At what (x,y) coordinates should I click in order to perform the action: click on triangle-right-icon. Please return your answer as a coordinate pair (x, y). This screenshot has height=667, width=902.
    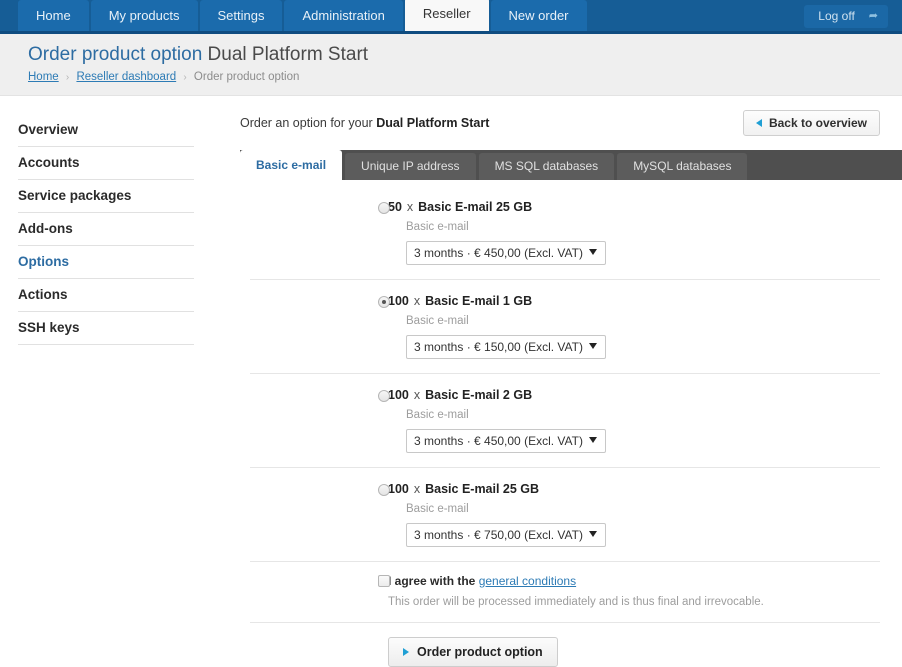
    Looking at the image, I should click on (406, 652).